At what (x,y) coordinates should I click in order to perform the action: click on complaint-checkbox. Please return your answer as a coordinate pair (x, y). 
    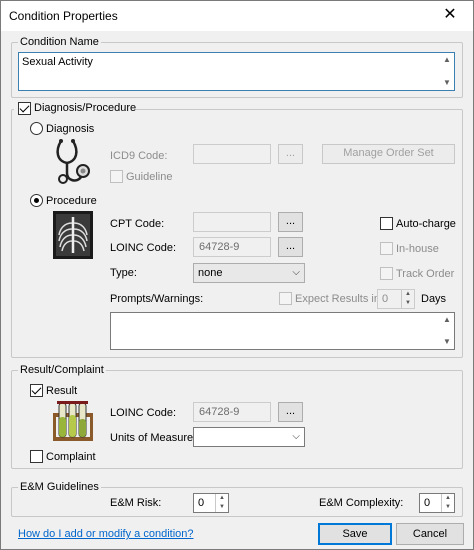
    Looking at the image, I should click on (36, 456).